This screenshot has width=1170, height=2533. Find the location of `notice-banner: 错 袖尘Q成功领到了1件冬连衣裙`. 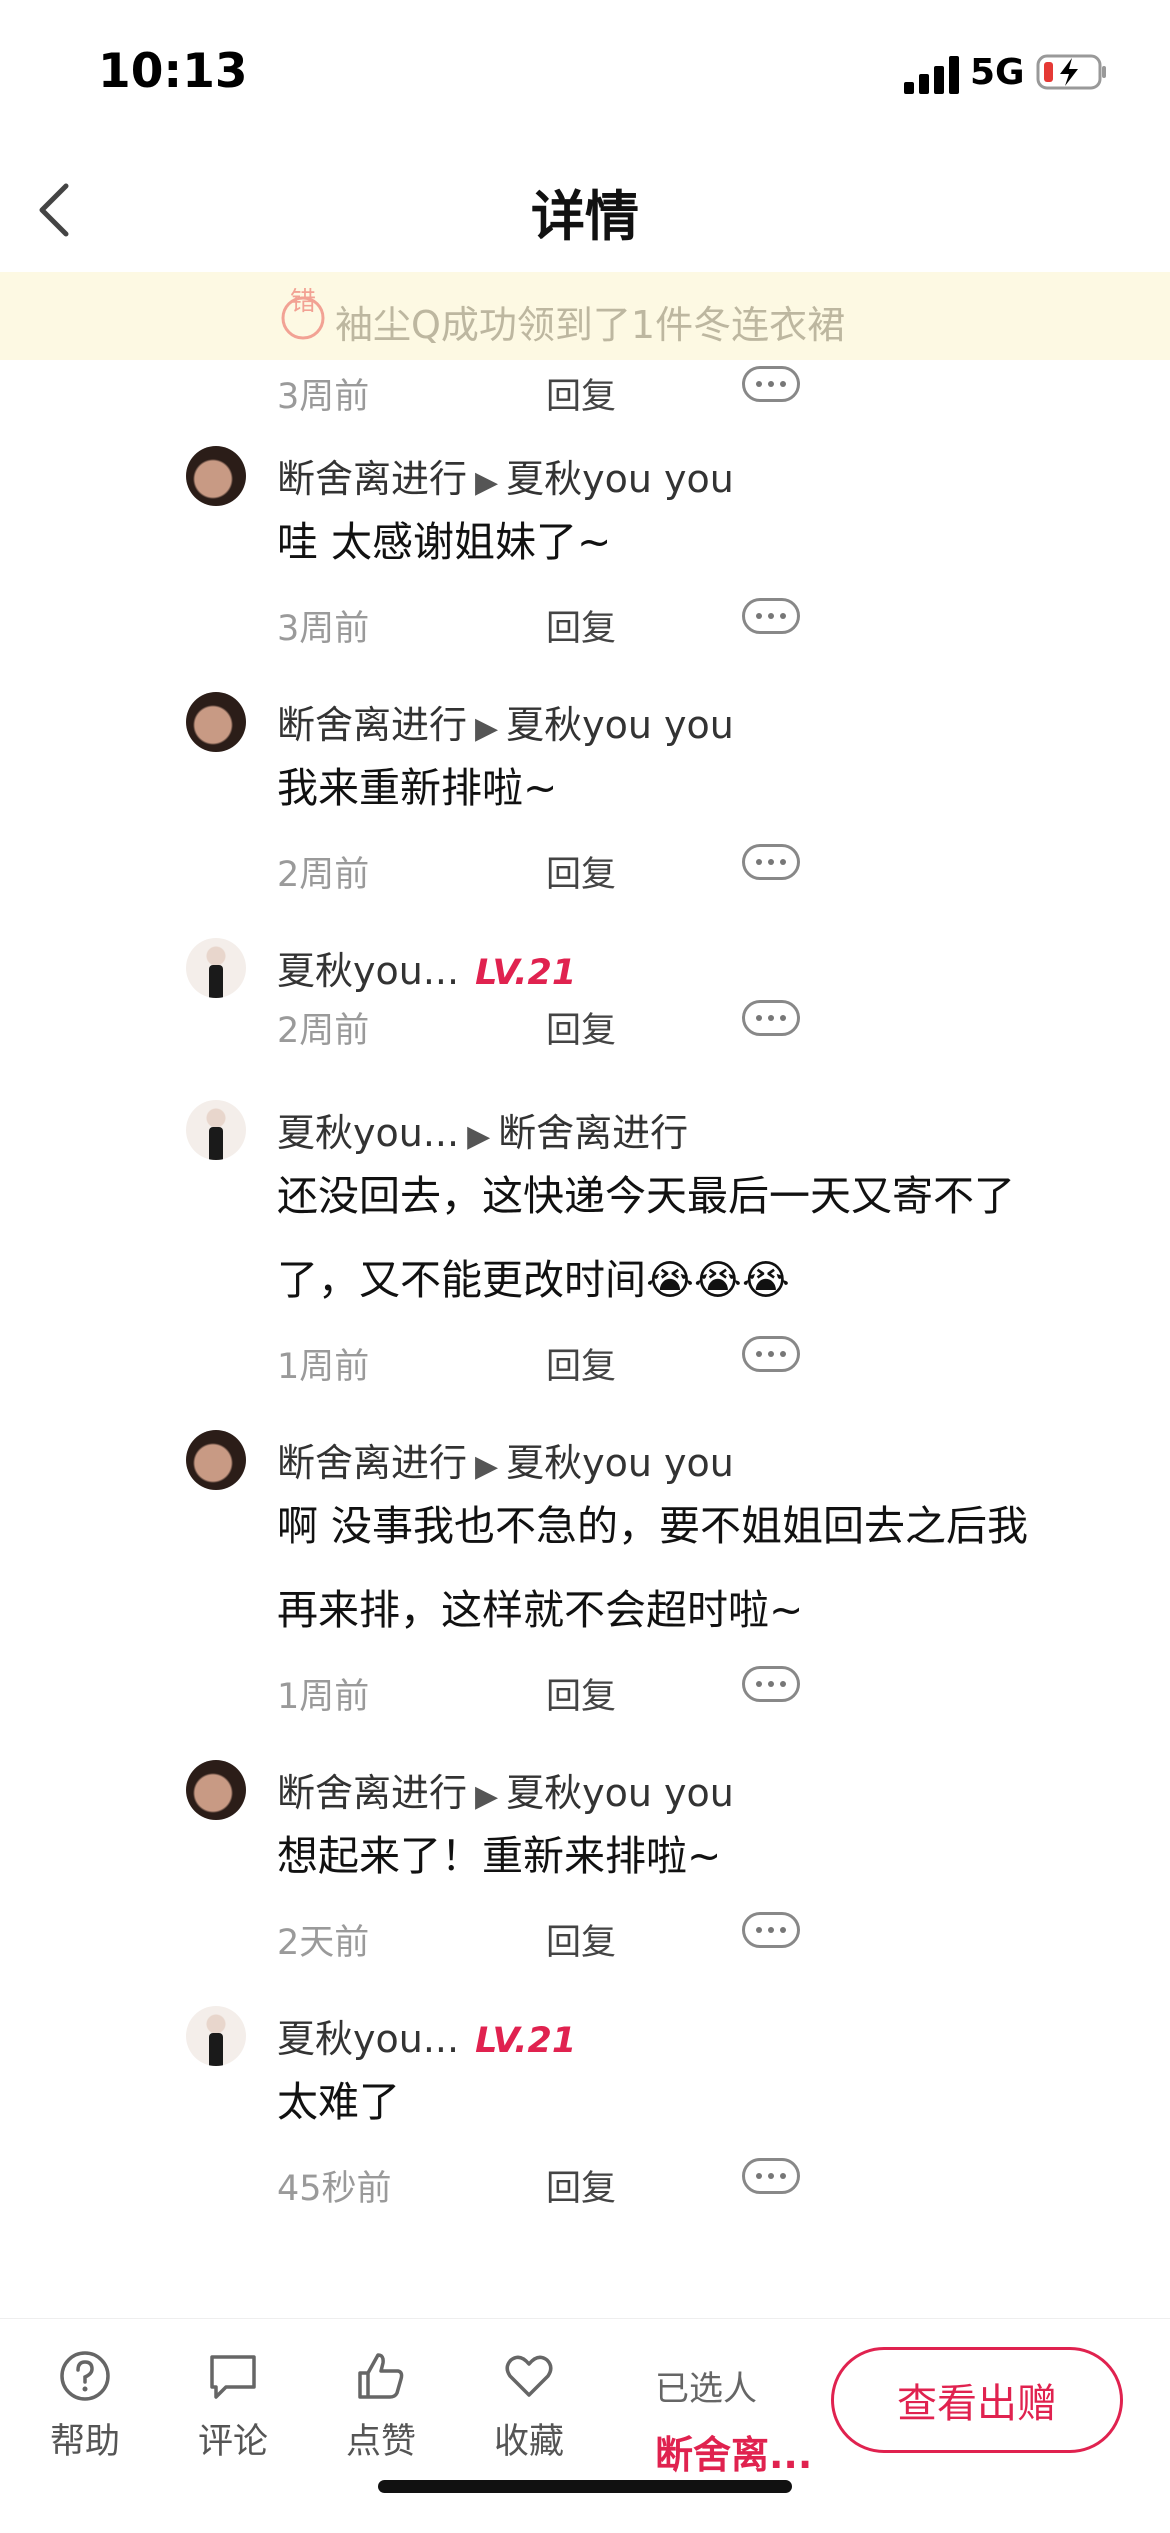

notice-banner: 错 袖尘Q成功领到了1件冬连衣裙 is located at coordinates (585, 316).